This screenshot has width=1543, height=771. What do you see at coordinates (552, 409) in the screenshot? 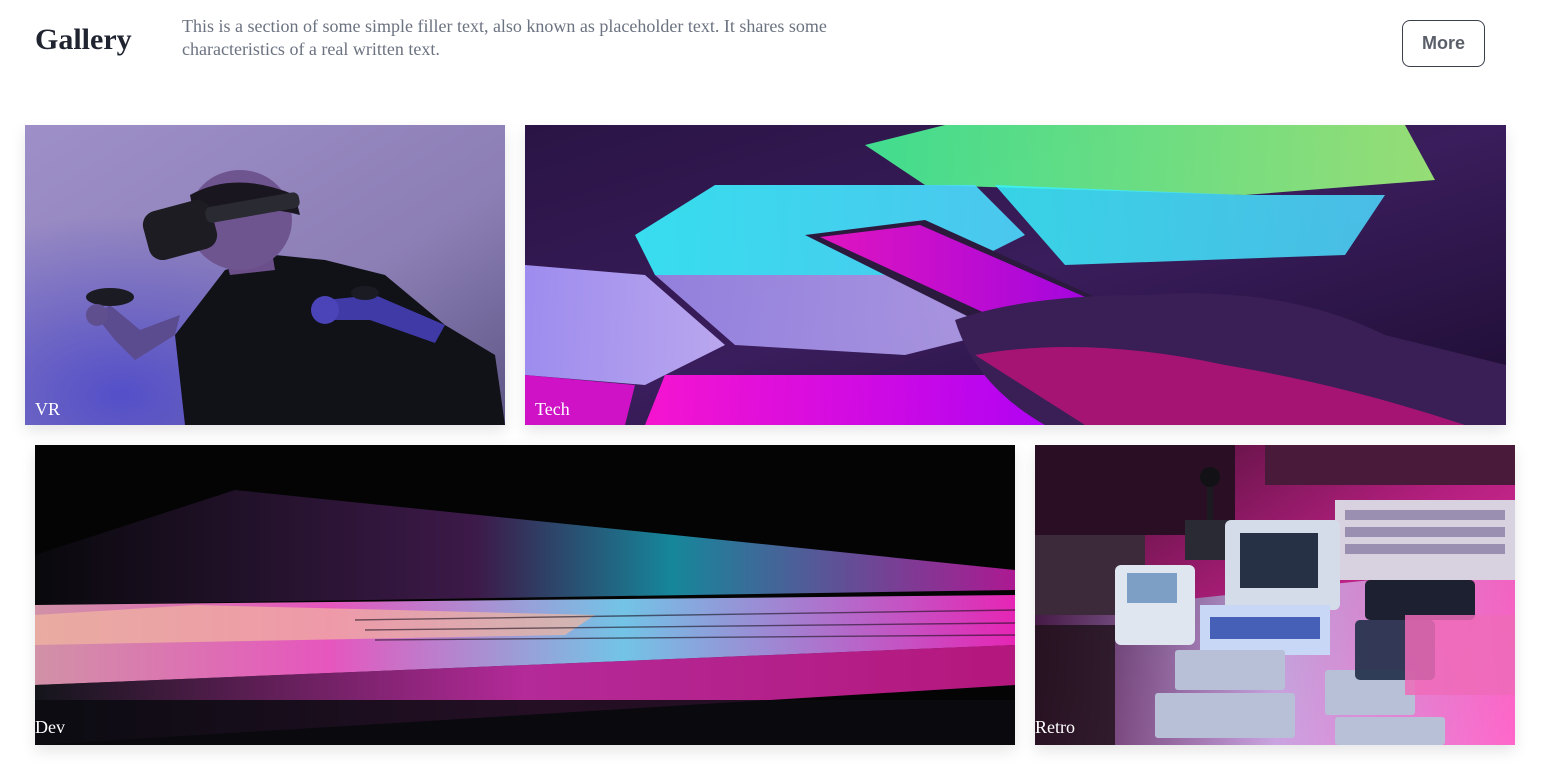
I see `card-label-tech: Tech` at bounding box center [552, 409].